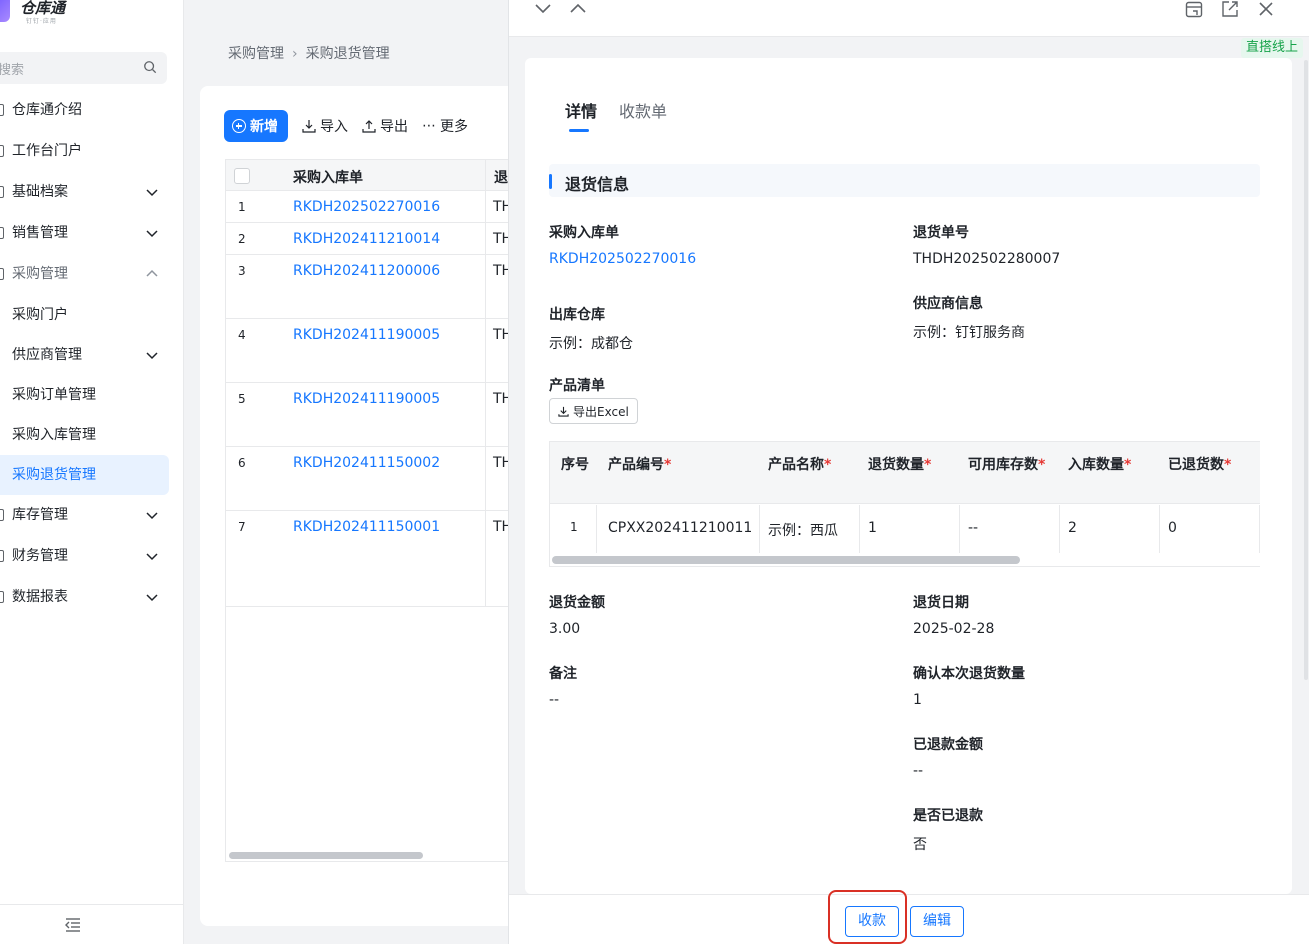 This screenshot has width=1309, height=944. Describe the element at coordinates (591, 344) in the screenshot. I see `warehouse-value: 示例：成都仓` at that location.